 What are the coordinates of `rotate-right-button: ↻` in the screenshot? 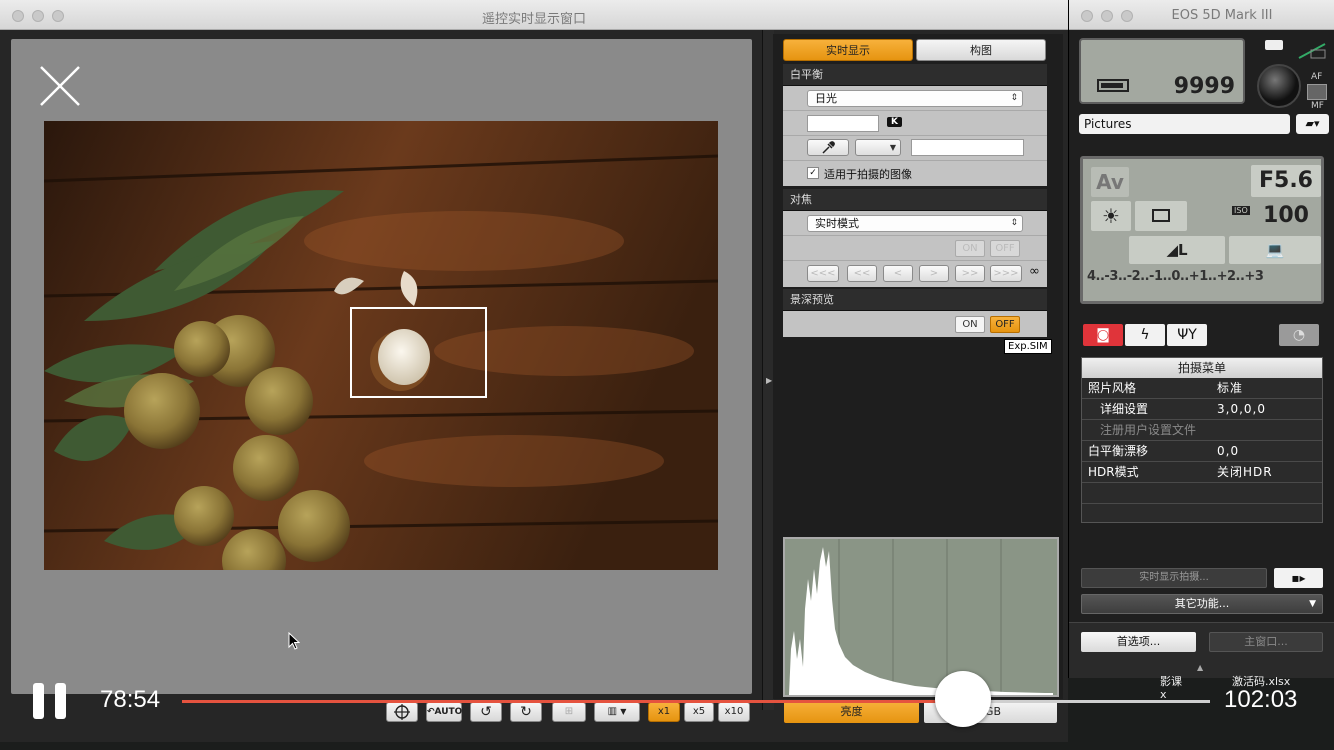 It's located at (526, 712).